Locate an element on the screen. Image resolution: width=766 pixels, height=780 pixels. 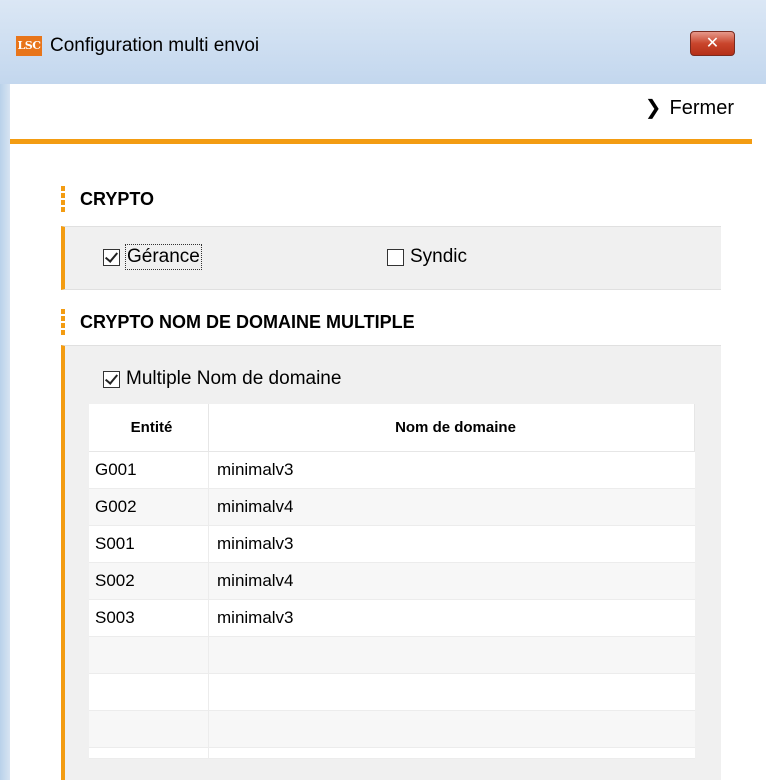
title-bar: LSC Configuration multi envoi ✕ is located at coordinates (383, 42).